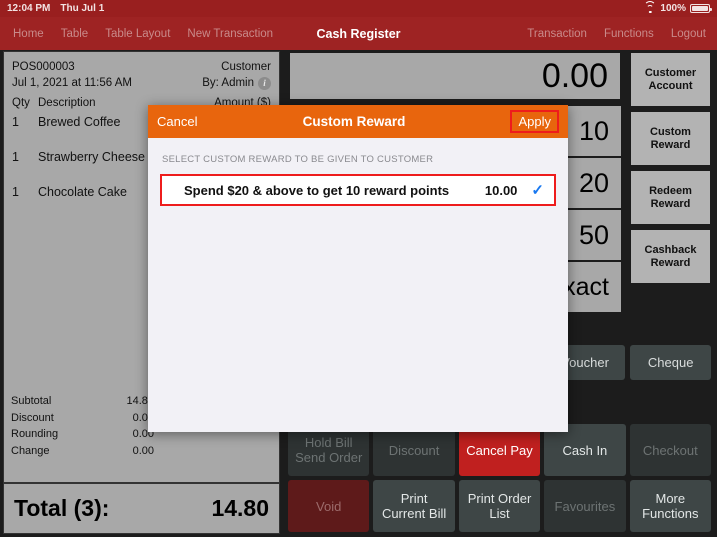 This screenshot has width=717, height=537. Describe the element at coordinates (358, 8) in the screenshot. I see `status-bar: 12:04 PM Thu Jul 1 100%` at that location.